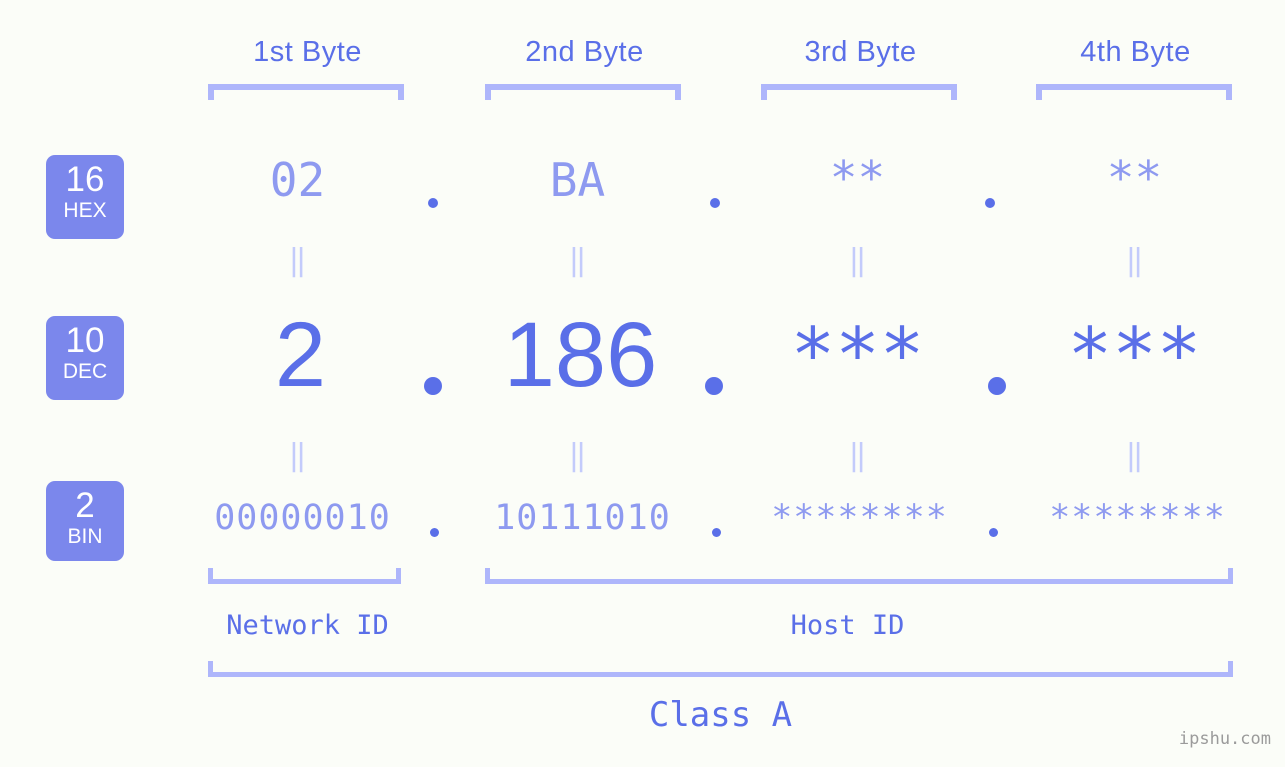 This screenshot has height=767, width=1285. I want to click on hex-byte-2: BA, so click(577, 180).